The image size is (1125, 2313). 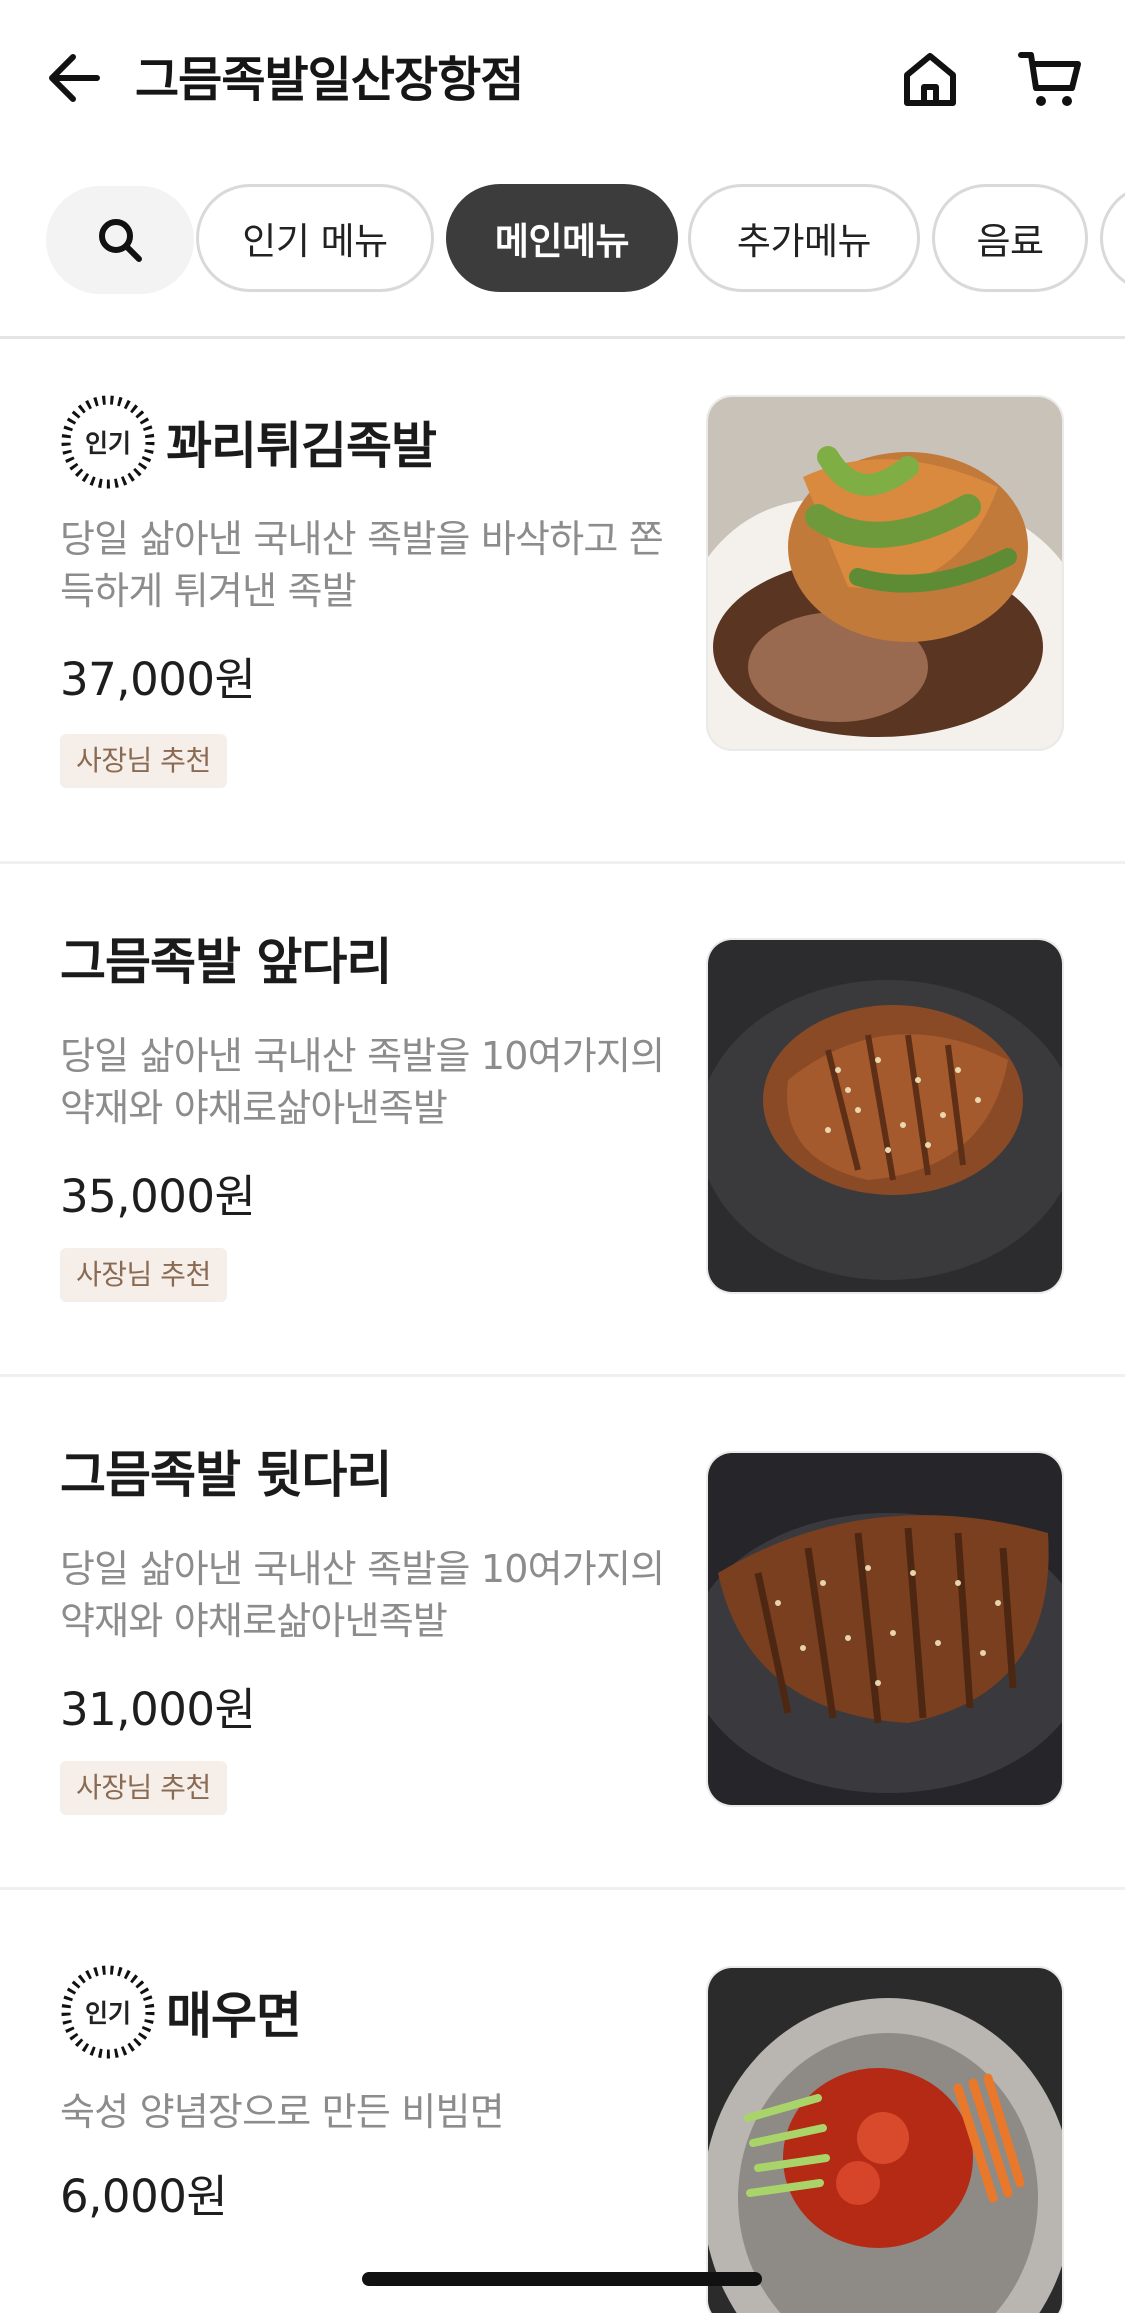 What do you see at coordinates (158, 1196) in the screenshot?
I see `item-price: 35,000원` at bounding box center [158, 1196].